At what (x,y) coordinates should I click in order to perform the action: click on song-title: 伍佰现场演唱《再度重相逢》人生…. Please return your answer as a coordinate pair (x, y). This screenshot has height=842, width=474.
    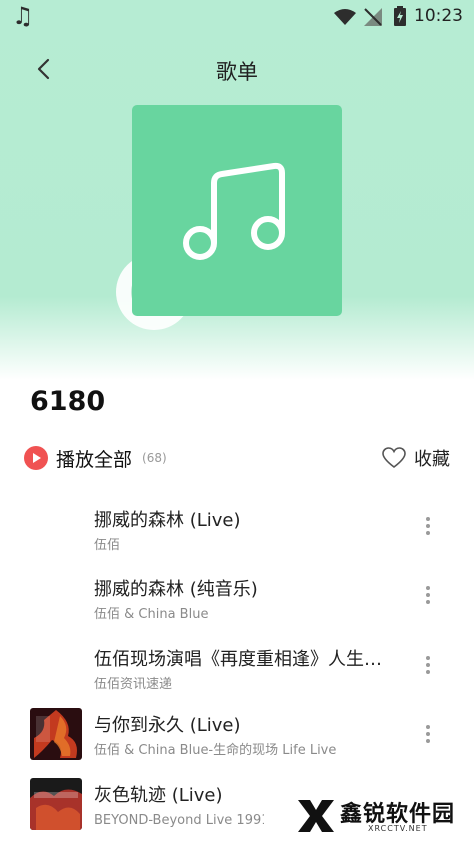
    Looking at the image, I should click on (238, 659).